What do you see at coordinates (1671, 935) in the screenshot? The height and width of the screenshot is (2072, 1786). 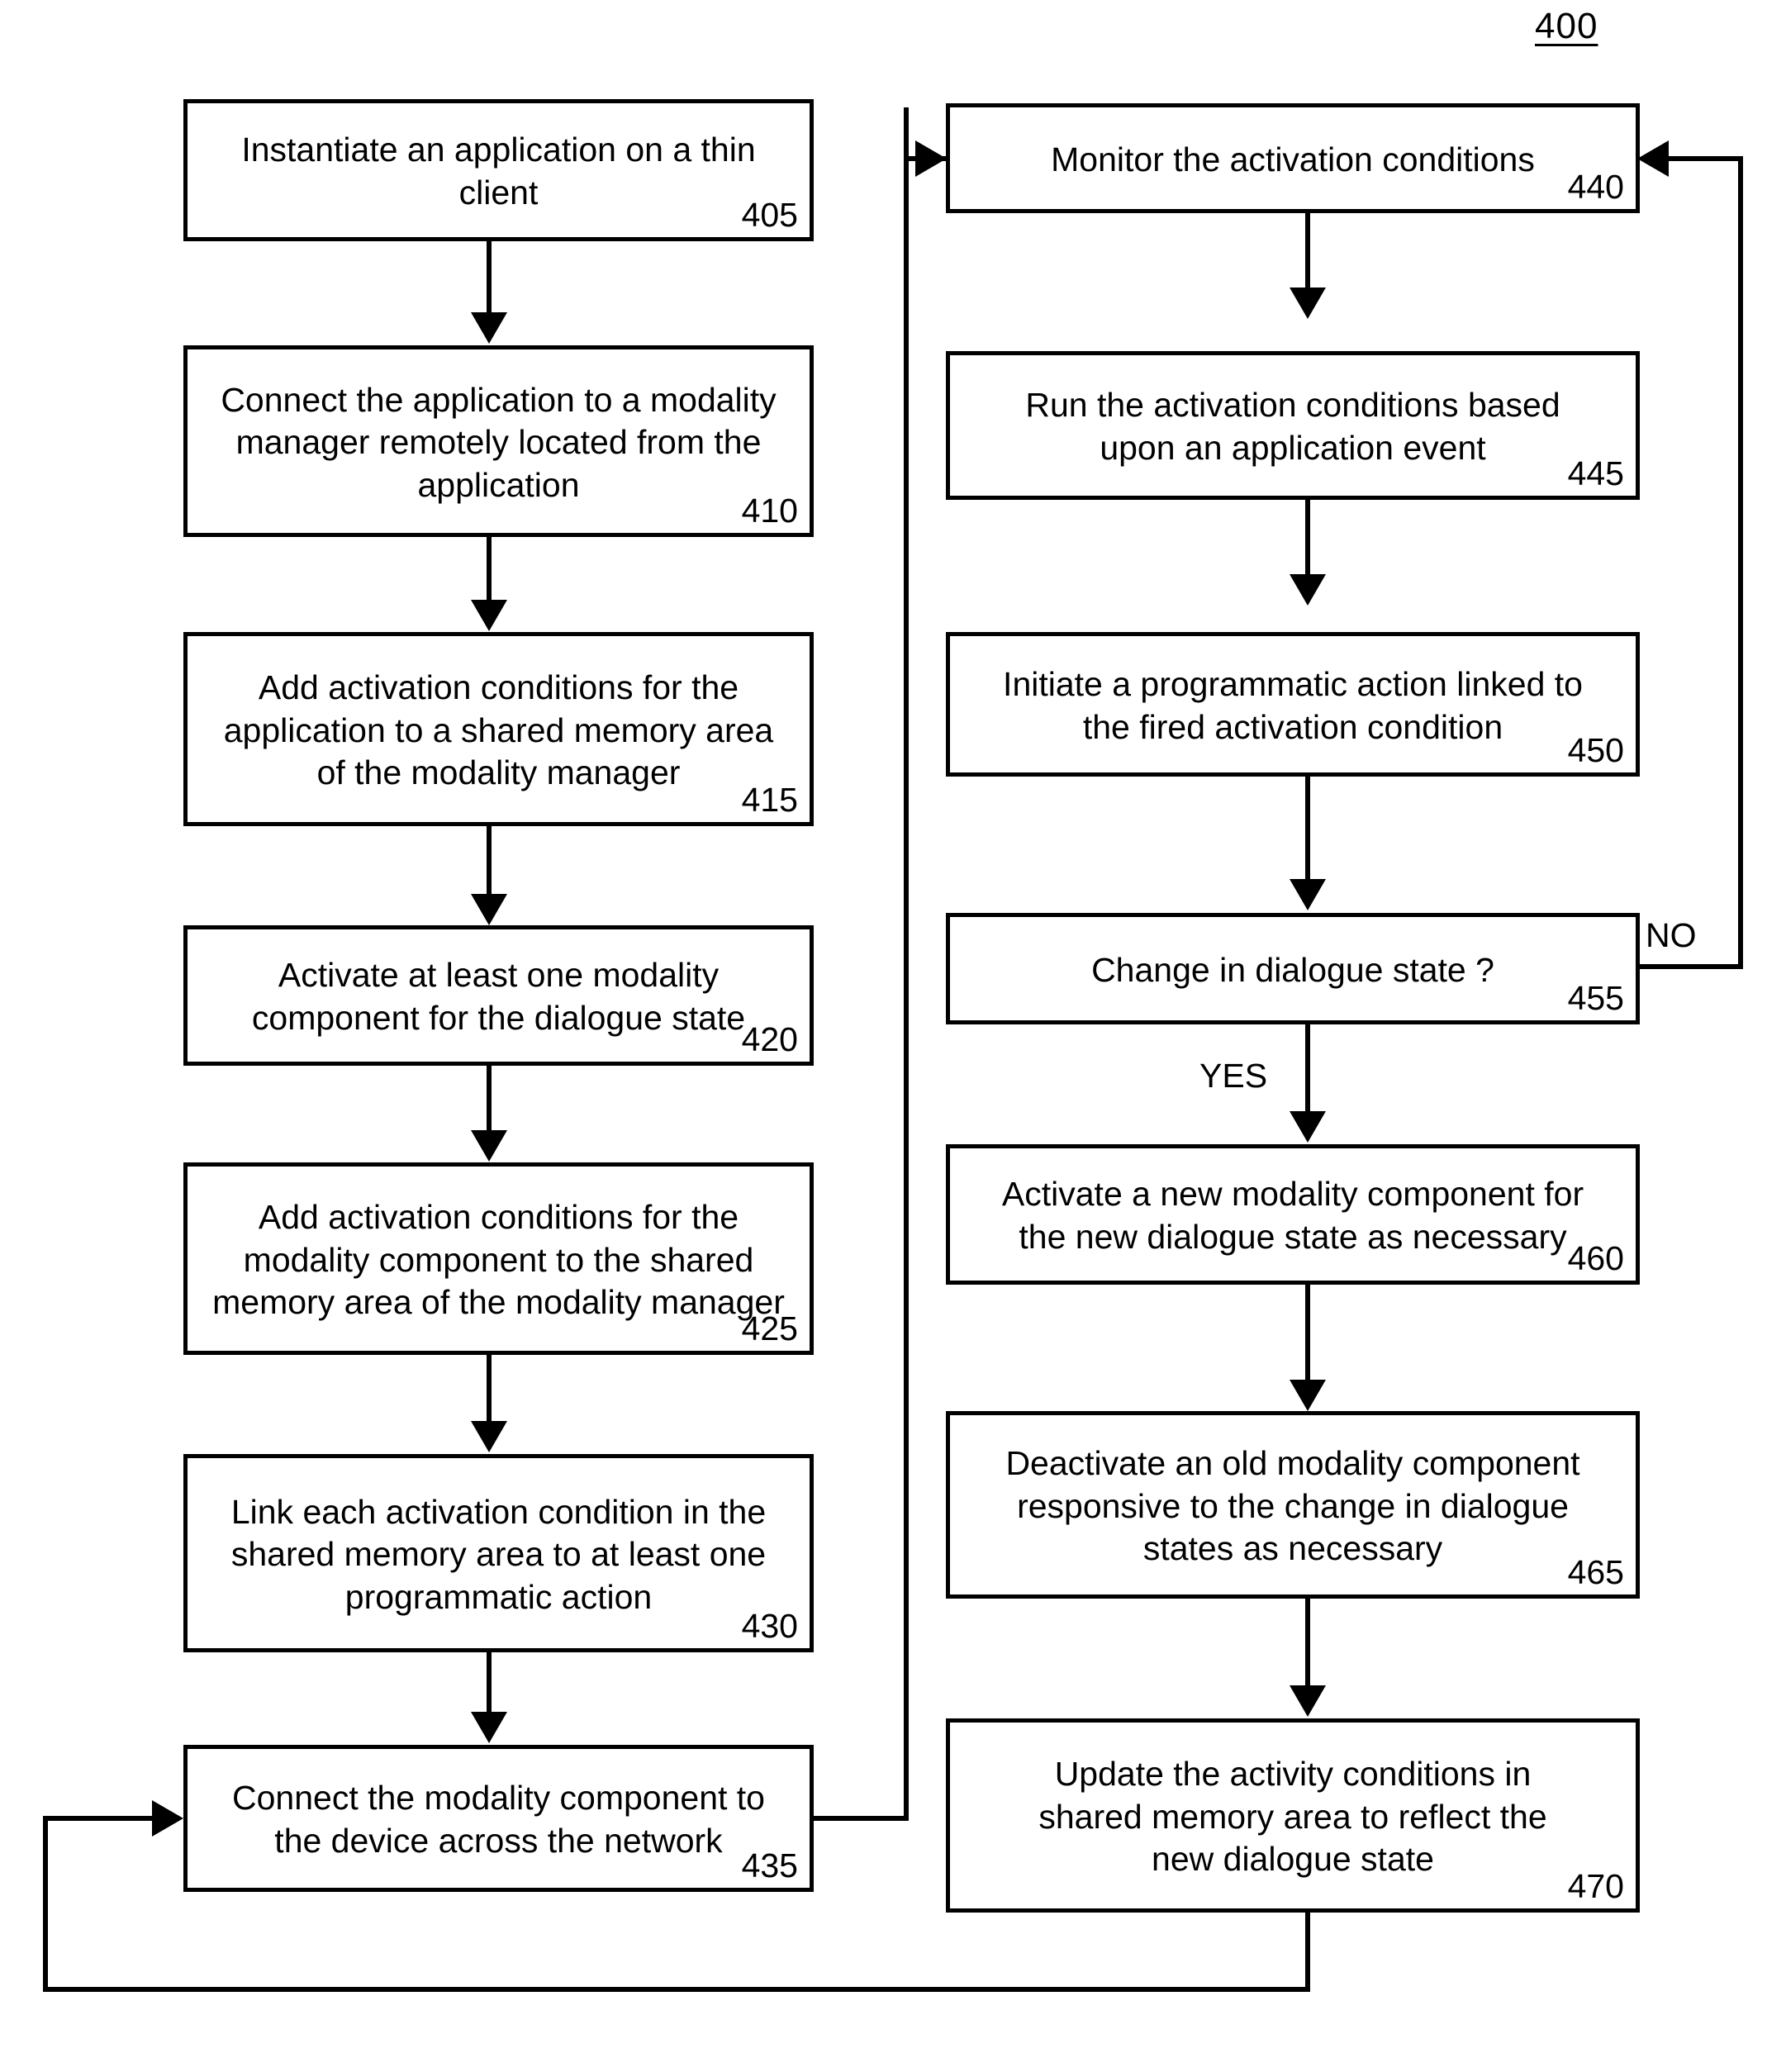 I see `branch-label-no: NO` at bounding box center [1671, 935].